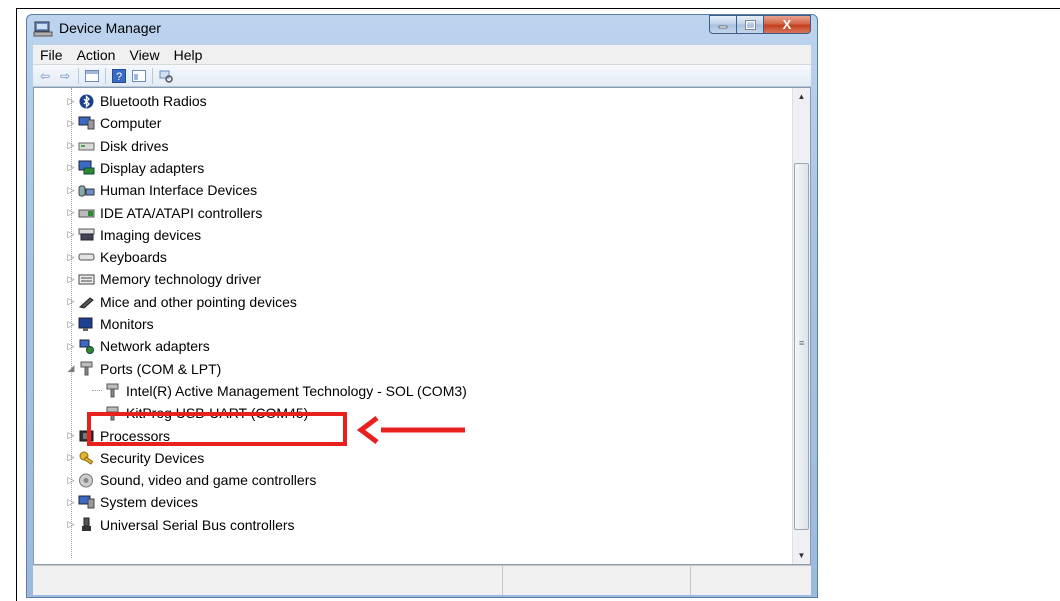 The image size is (1060, 601). What do you see at coordinates (119, 76) in the screenshot?
I see `help-icon: ?` at bounding box center [119, 76].